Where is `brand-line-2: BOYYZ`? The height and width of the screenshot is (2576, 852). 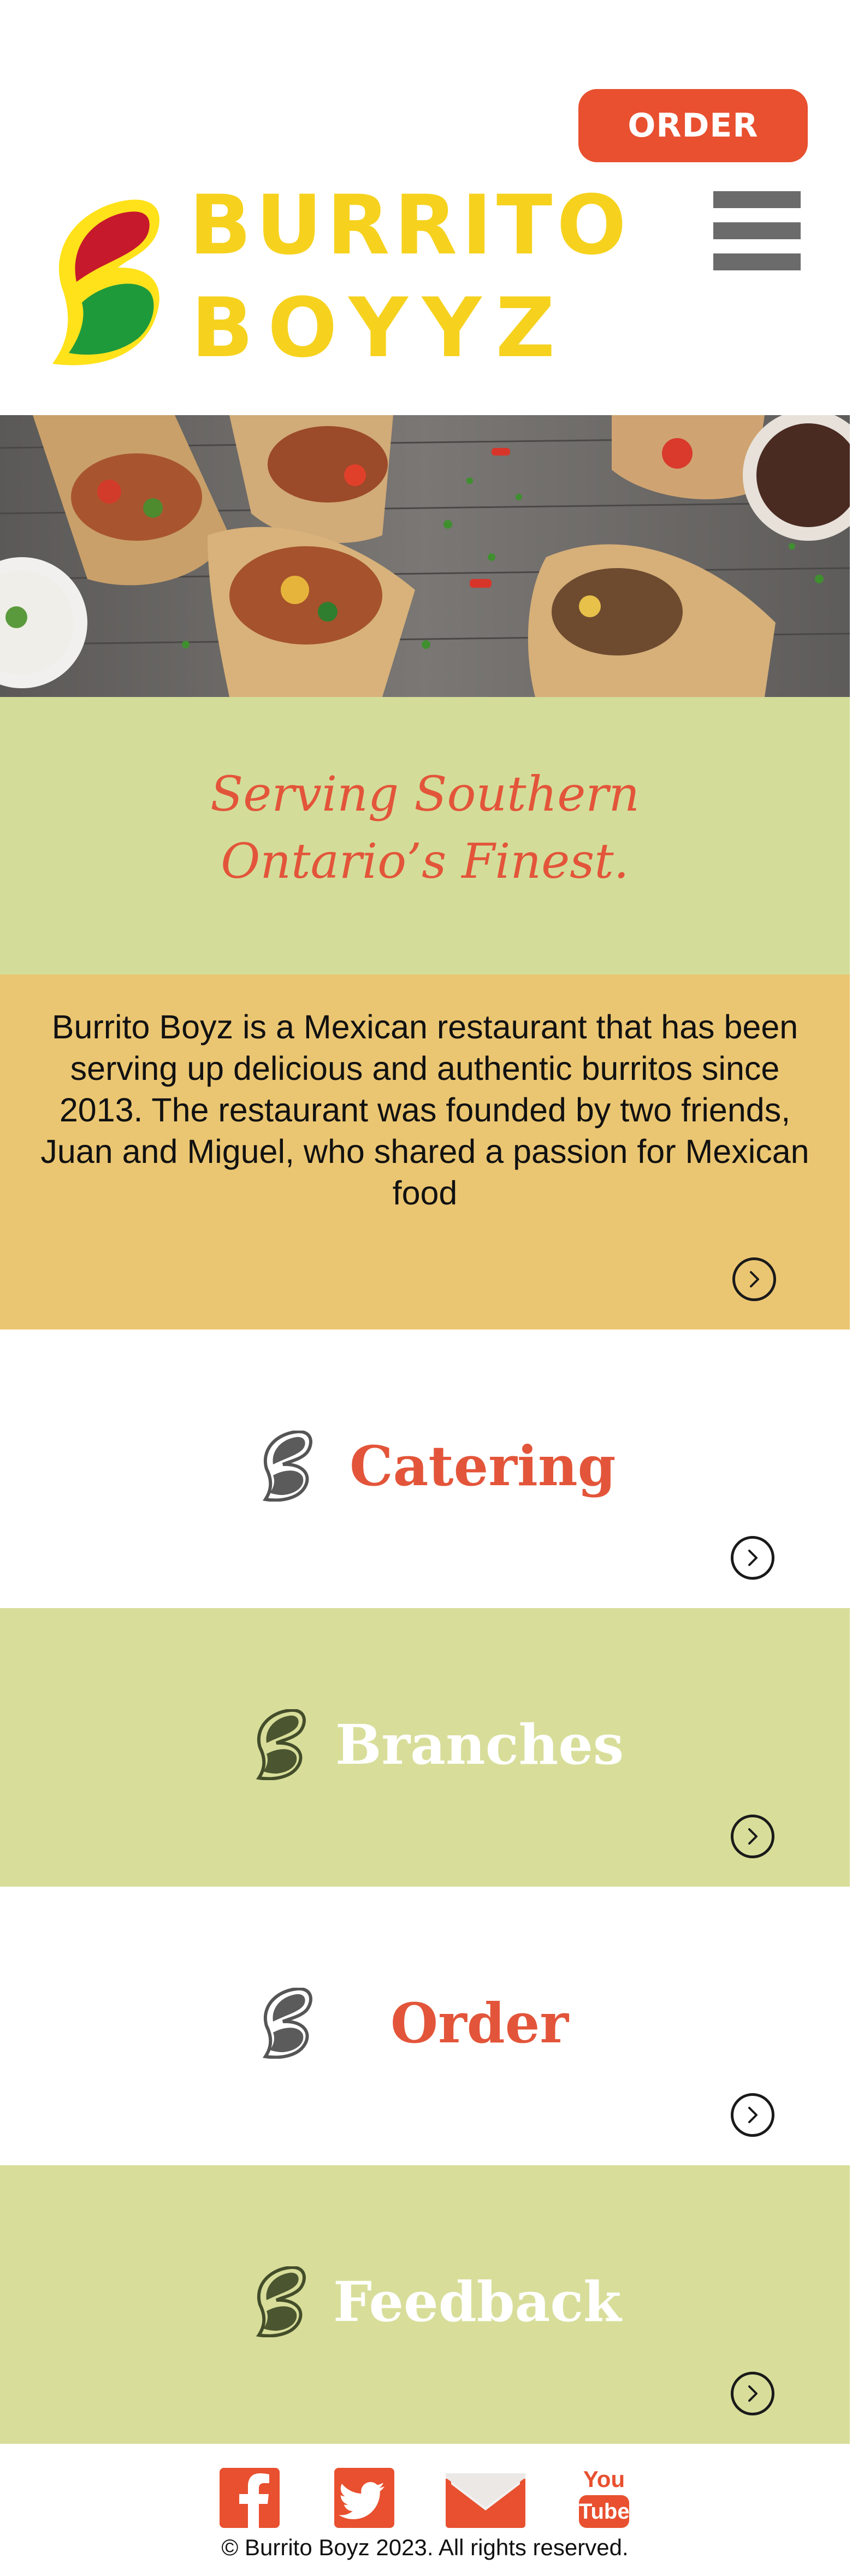
brand-line-2: BOYYZ is located at coordinates (380, 329).